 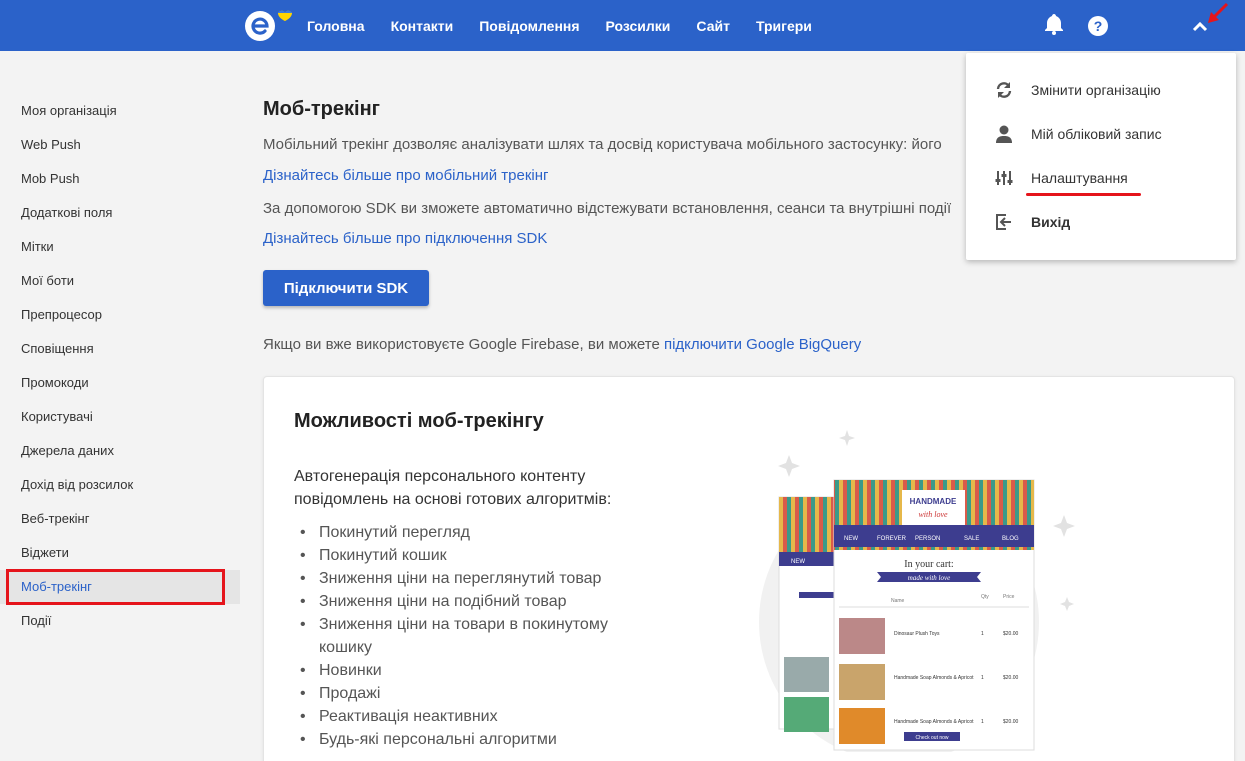 I want to click on list-item: Зниження ціни на подібний товар, so click(x=474, y=601).